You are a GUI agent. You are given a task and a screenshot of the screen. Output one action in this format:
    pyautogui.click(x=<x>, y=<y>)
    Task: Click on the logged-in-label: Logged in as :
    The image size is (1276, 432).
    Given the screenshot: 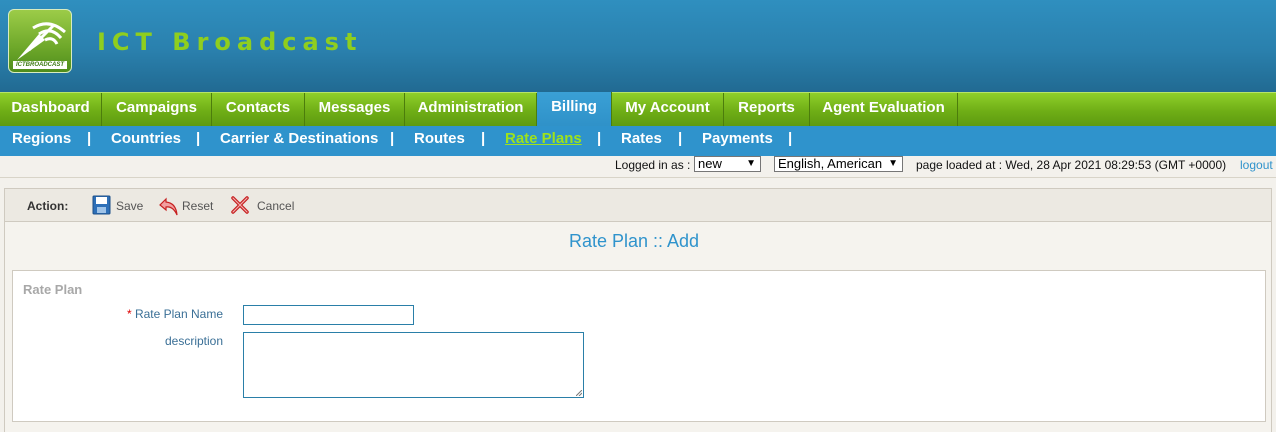 What is the action you would take?
    pyautogui.click(x=653, y=165)
    